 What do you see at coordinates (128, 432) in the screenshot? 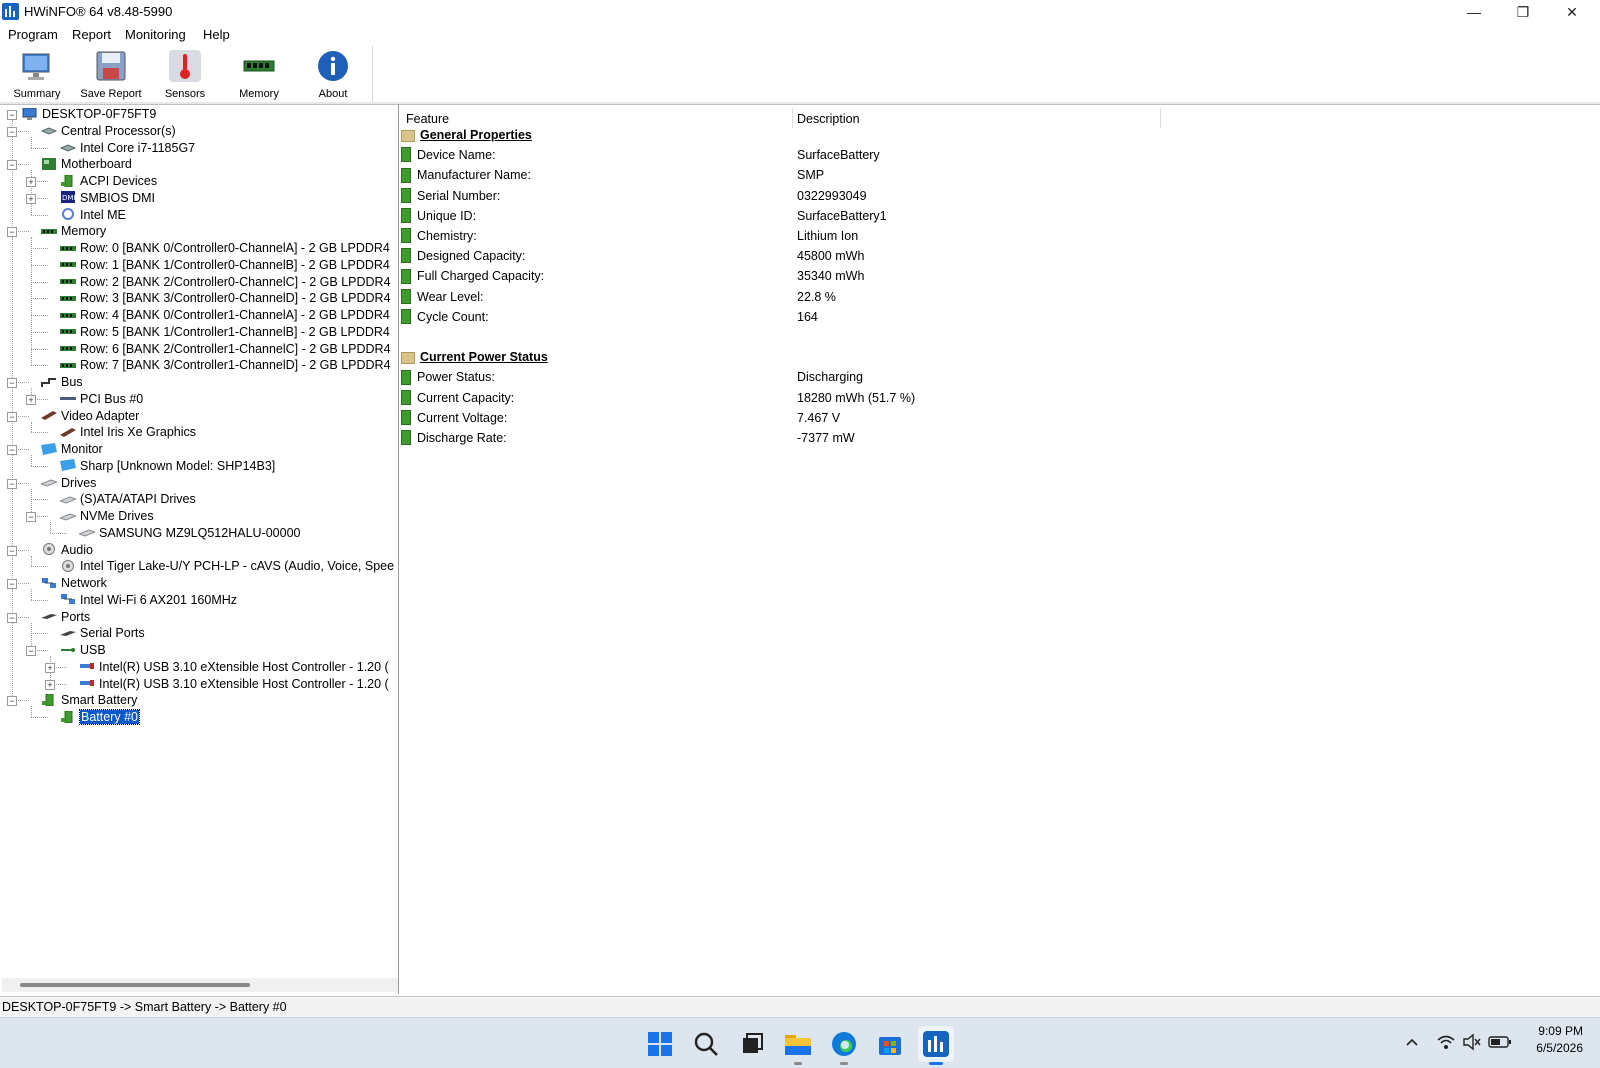
I see `tree-node: Intel Iris Xe Graphics` at bounding box center [128, 432].